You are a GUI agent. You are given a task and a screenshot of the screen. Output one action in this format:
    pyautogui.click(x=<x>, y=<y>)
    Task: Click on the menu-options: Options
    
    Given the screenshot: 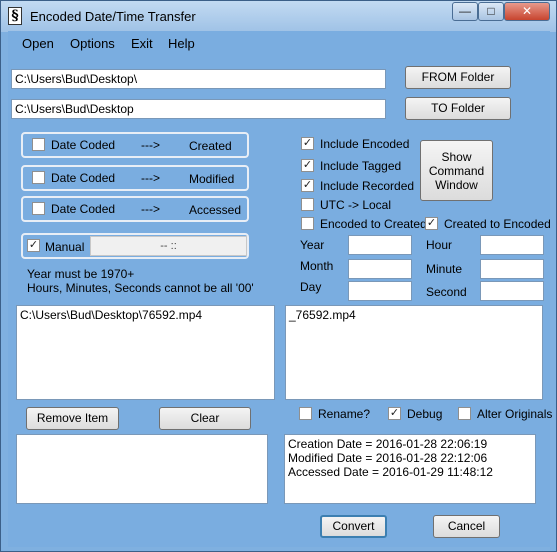 What is the action you would take?
    pyautogui.click(x=92, y=43)
    